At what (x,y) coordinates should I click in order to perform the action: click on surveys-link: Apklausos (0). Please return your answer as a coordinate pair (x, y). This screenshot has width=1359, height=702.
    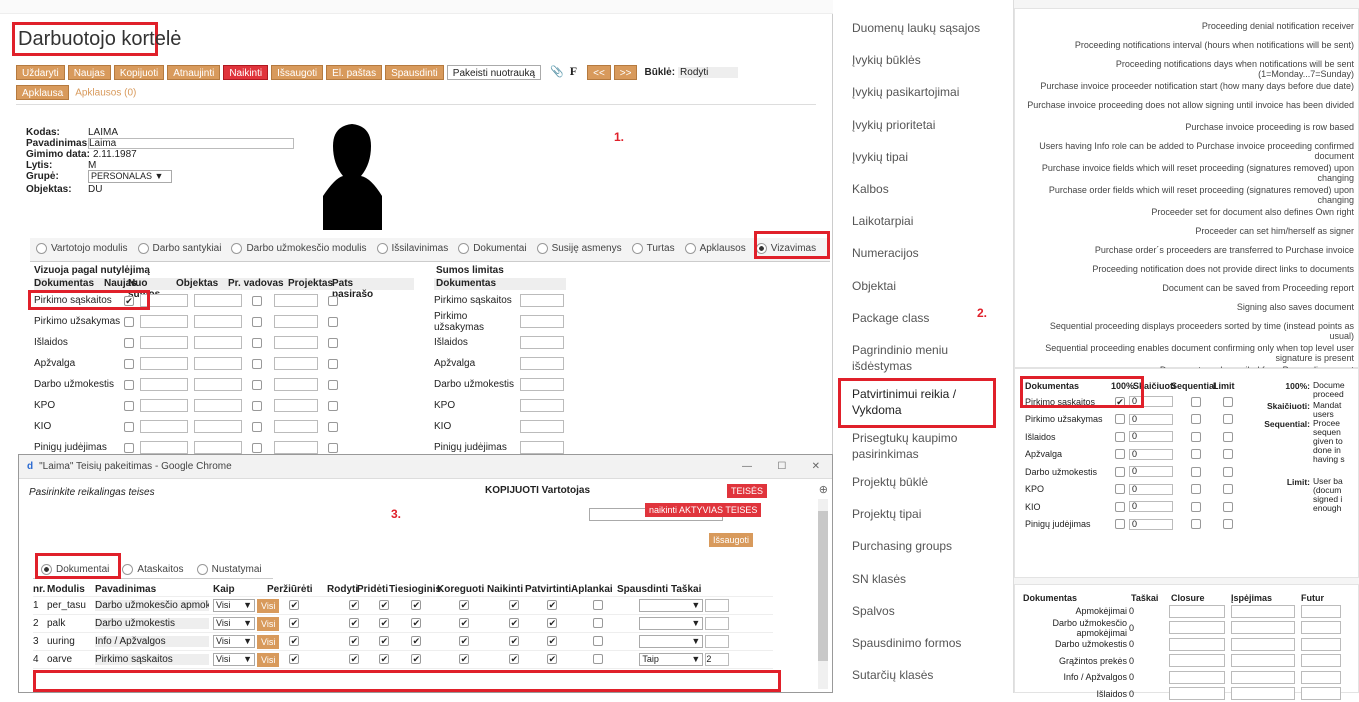
    Looking at the image, I should click on (105, 92).